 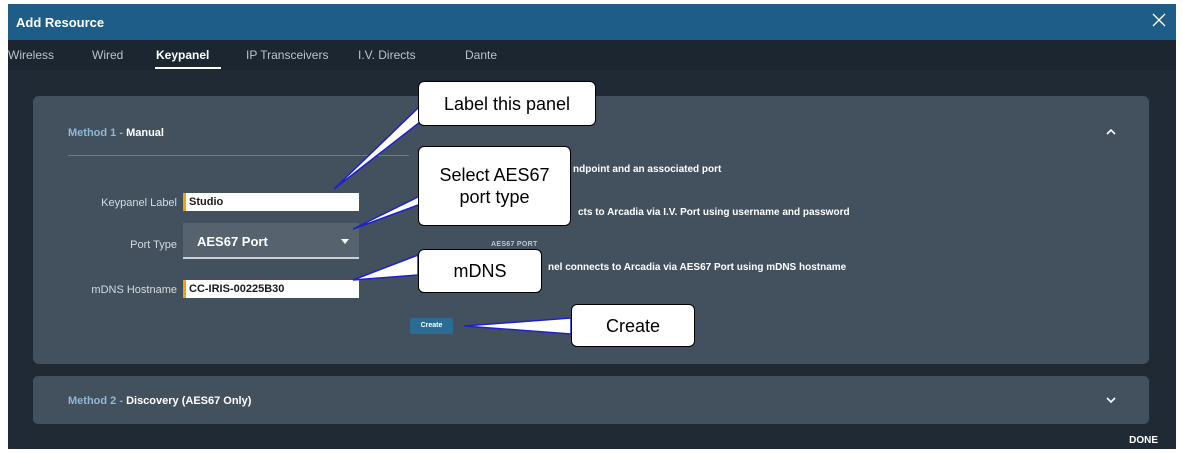 I want to click on method-description-1: ndpoint and an associated port, so click(x=647, y=169).